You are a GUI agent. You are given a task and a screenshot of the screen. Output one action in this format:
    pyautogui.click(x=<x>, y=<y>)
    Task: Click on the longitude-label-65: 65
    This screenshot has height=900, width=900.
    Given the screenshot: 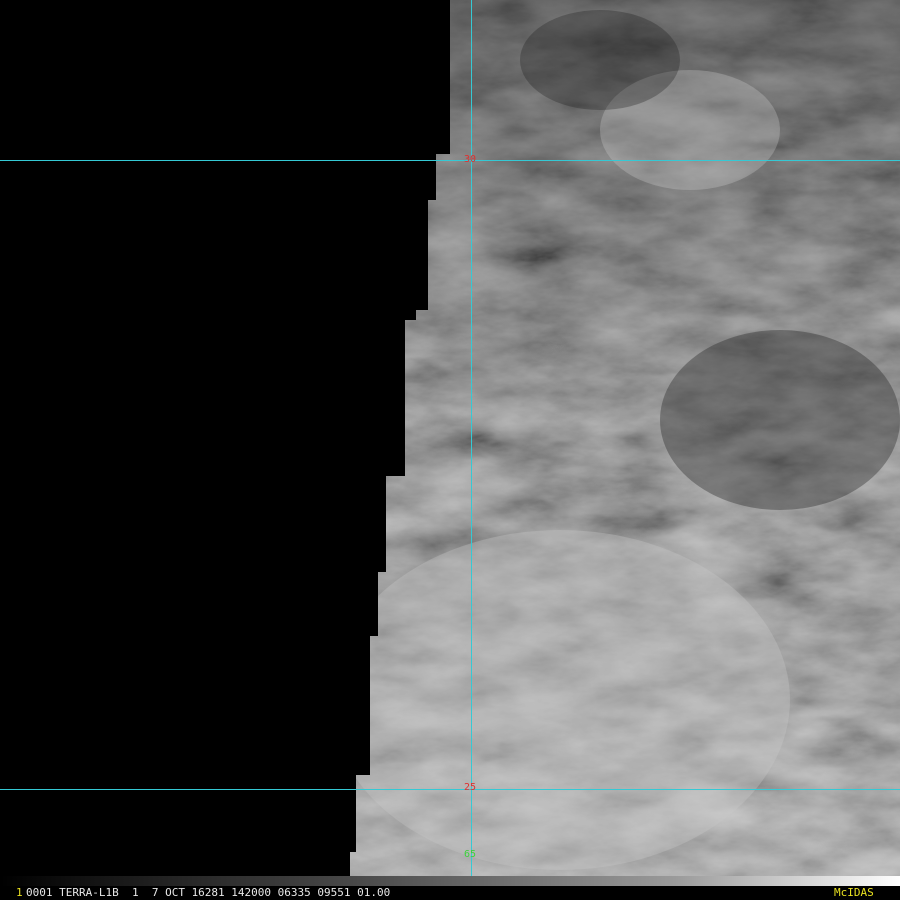 What is the action you would take?
    pyautogui.click(x=470, y=854)
    